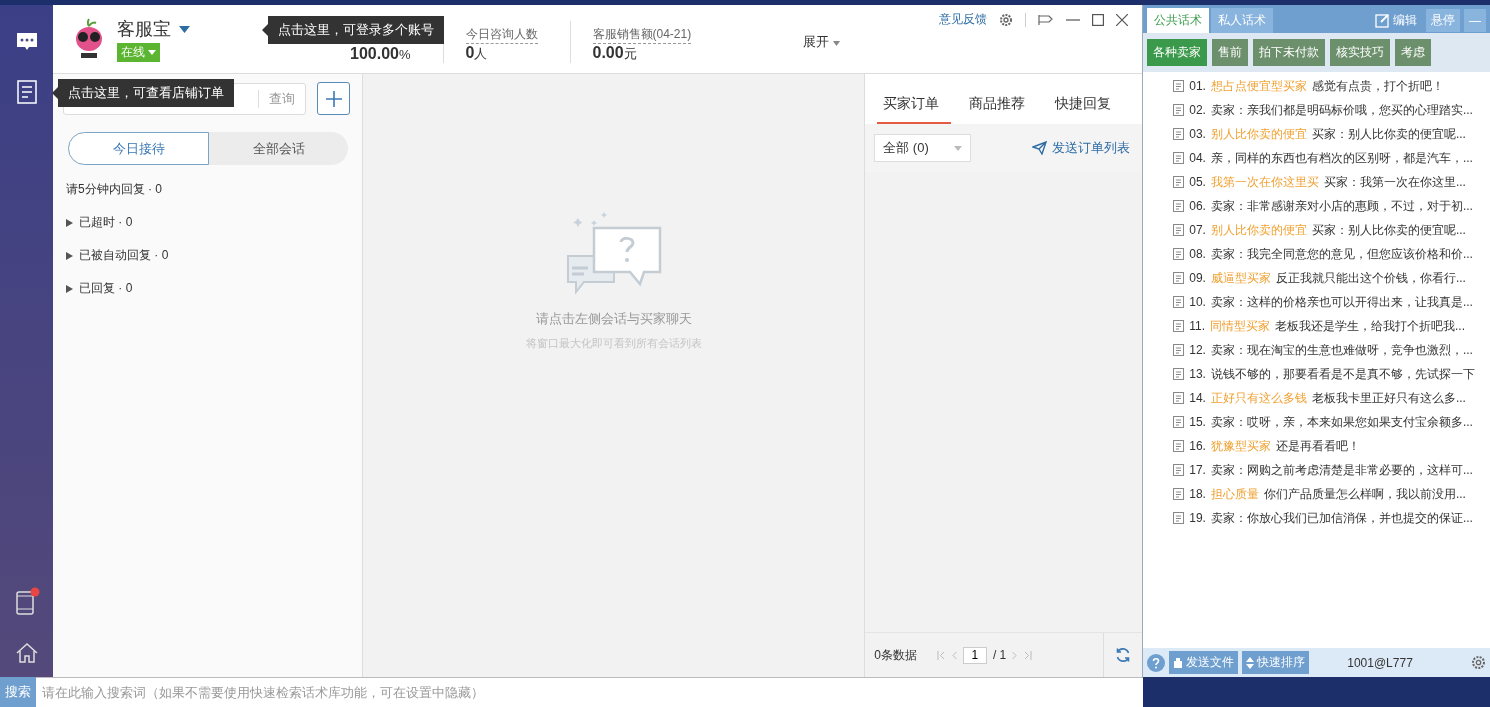 The height and width of the screenshot is (707, 1490). What do you see at coordinates (1197, 350) in the screenshot?
I see `item-number: 12.` at bounding box center [1197, 350].